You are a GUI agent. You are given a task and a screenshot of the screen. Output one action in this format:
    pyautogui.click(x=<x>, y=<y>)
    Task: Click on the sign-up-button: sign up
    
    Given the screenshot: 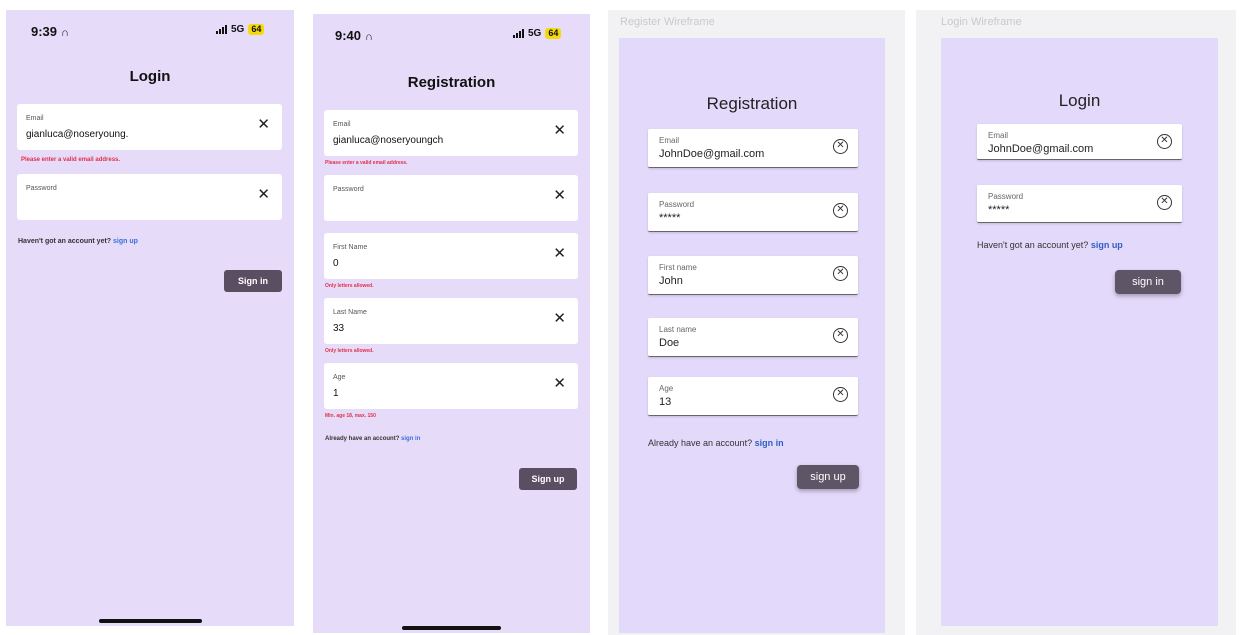 What is the action you would take?
    pyautogui.click(x=828, y=477)
    